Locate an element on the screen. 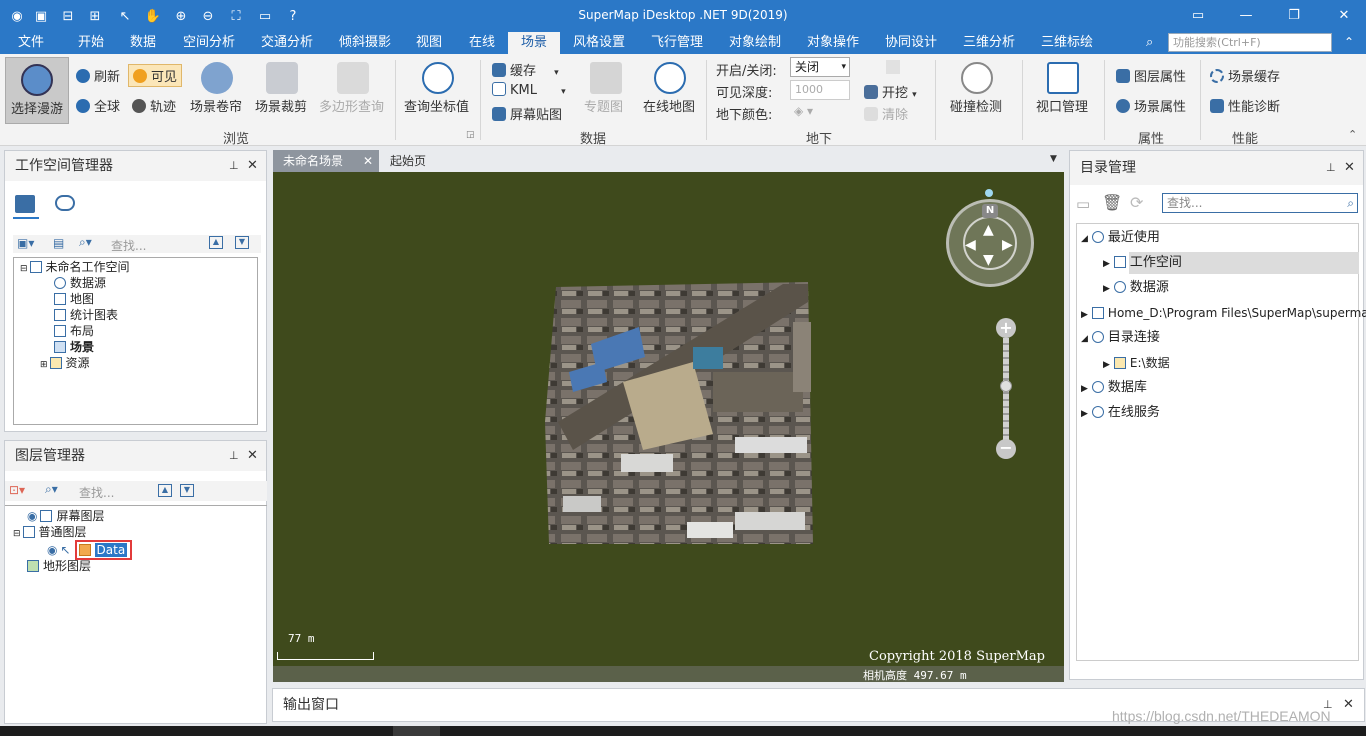 The image size is (1366, 736). visible-toggle: 可见 is located at coordinates (155, 75).